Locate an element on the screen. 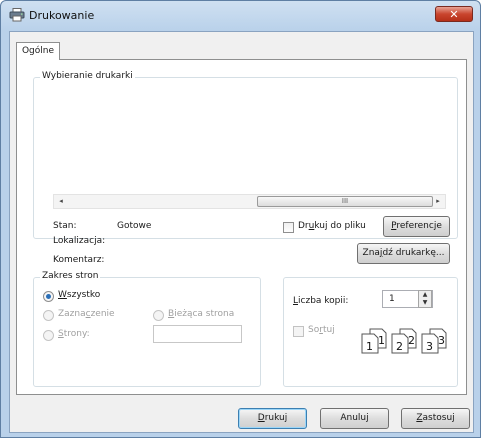 The width and height of the screenshot is (481, 438). collate-checkbox is located at coordinates (298, 331).